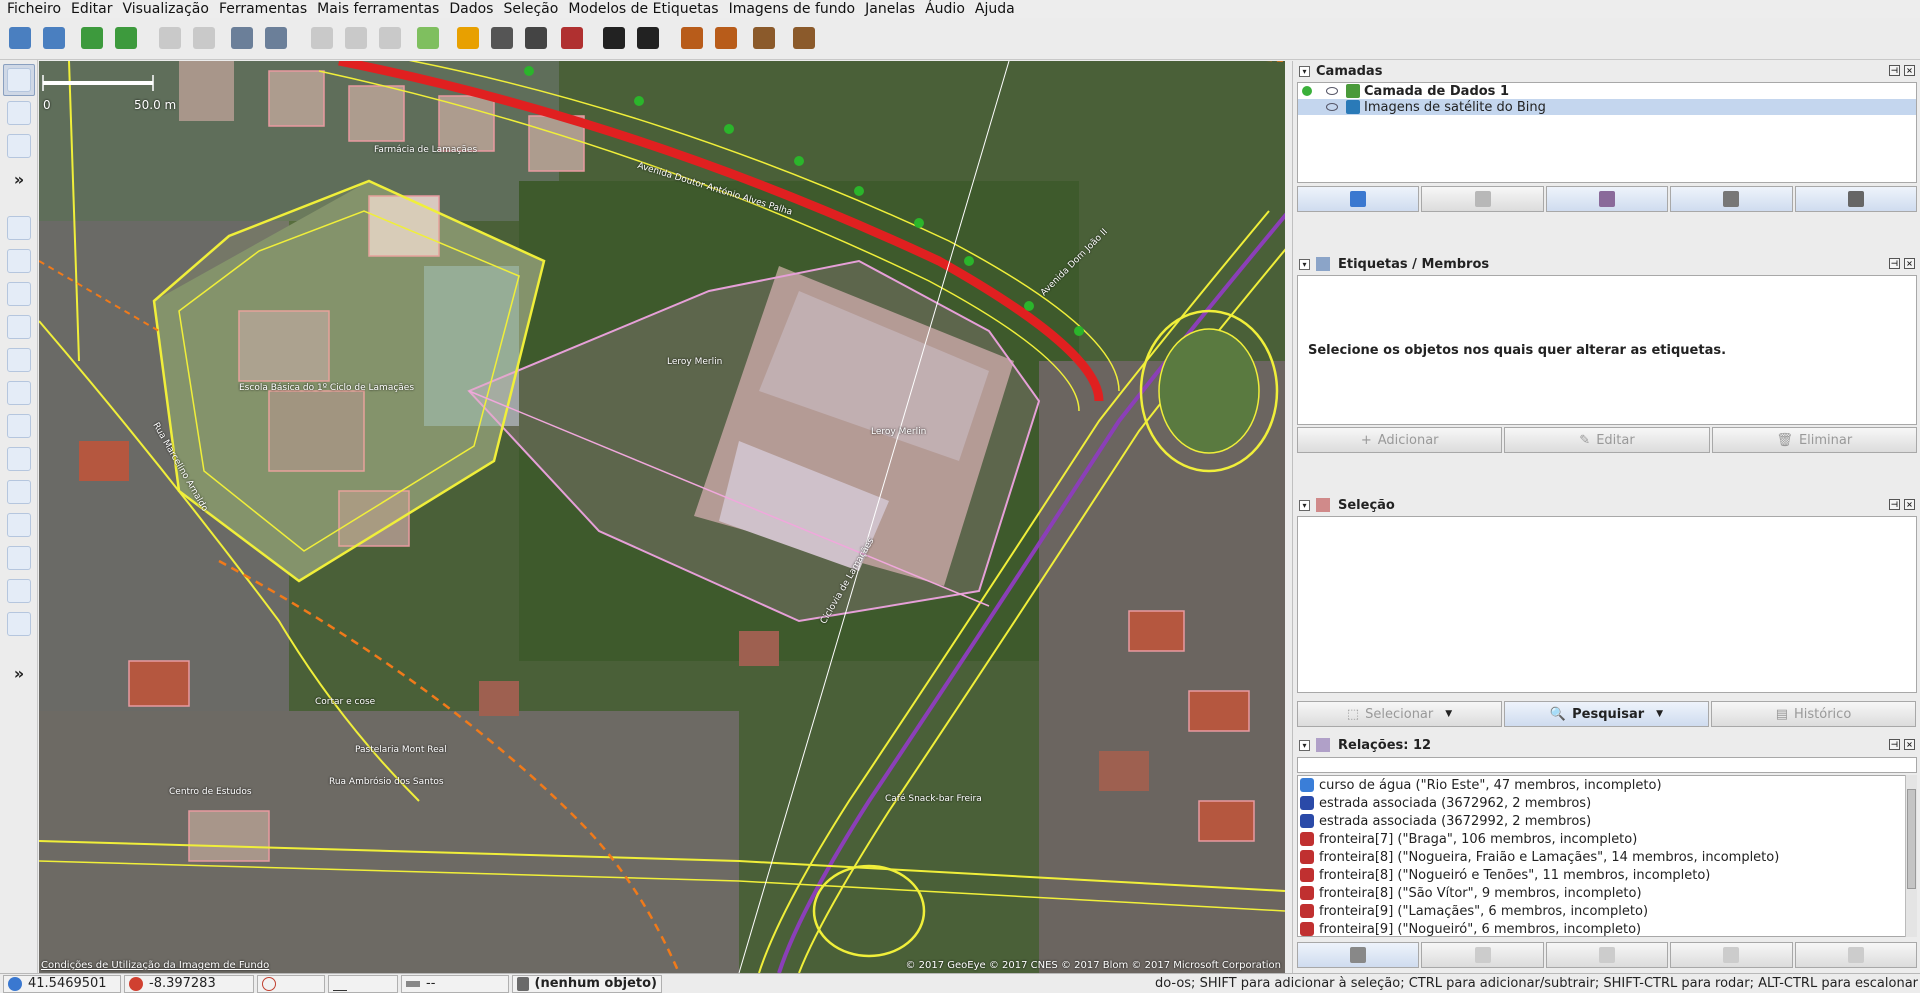 This screenshot has width=1920, height=993. Describe the element at coordinates (126, 38) in the screenshot. I see `upload-button` at that location.